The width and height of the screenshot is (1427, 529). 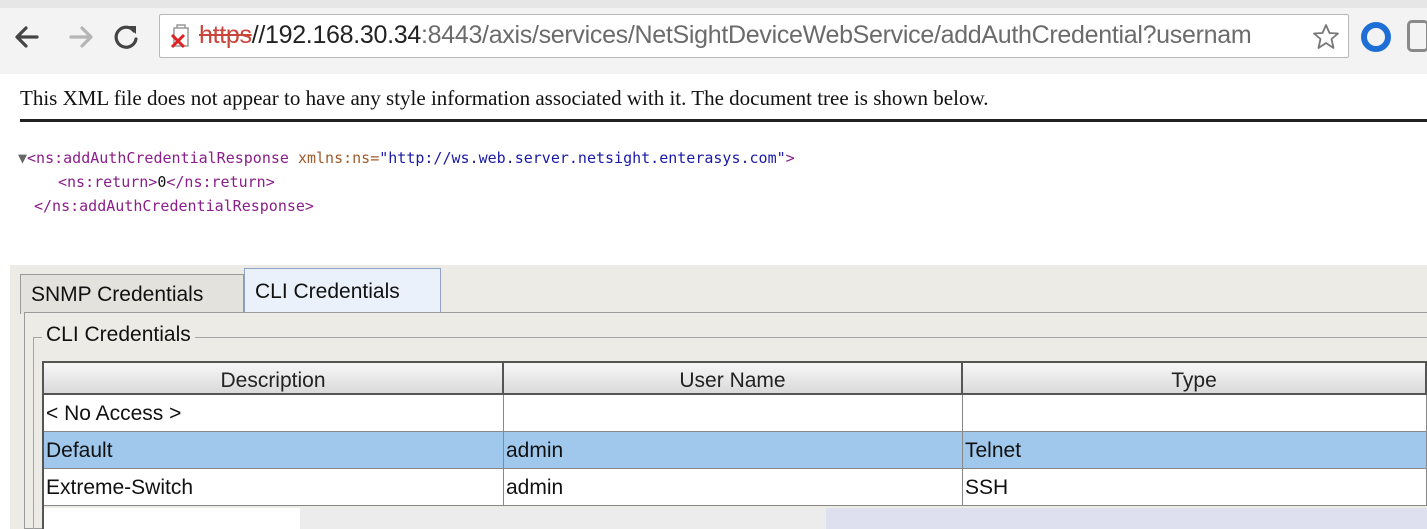 I want to click on table-row: < No Access >, so click(x=735, y=413).